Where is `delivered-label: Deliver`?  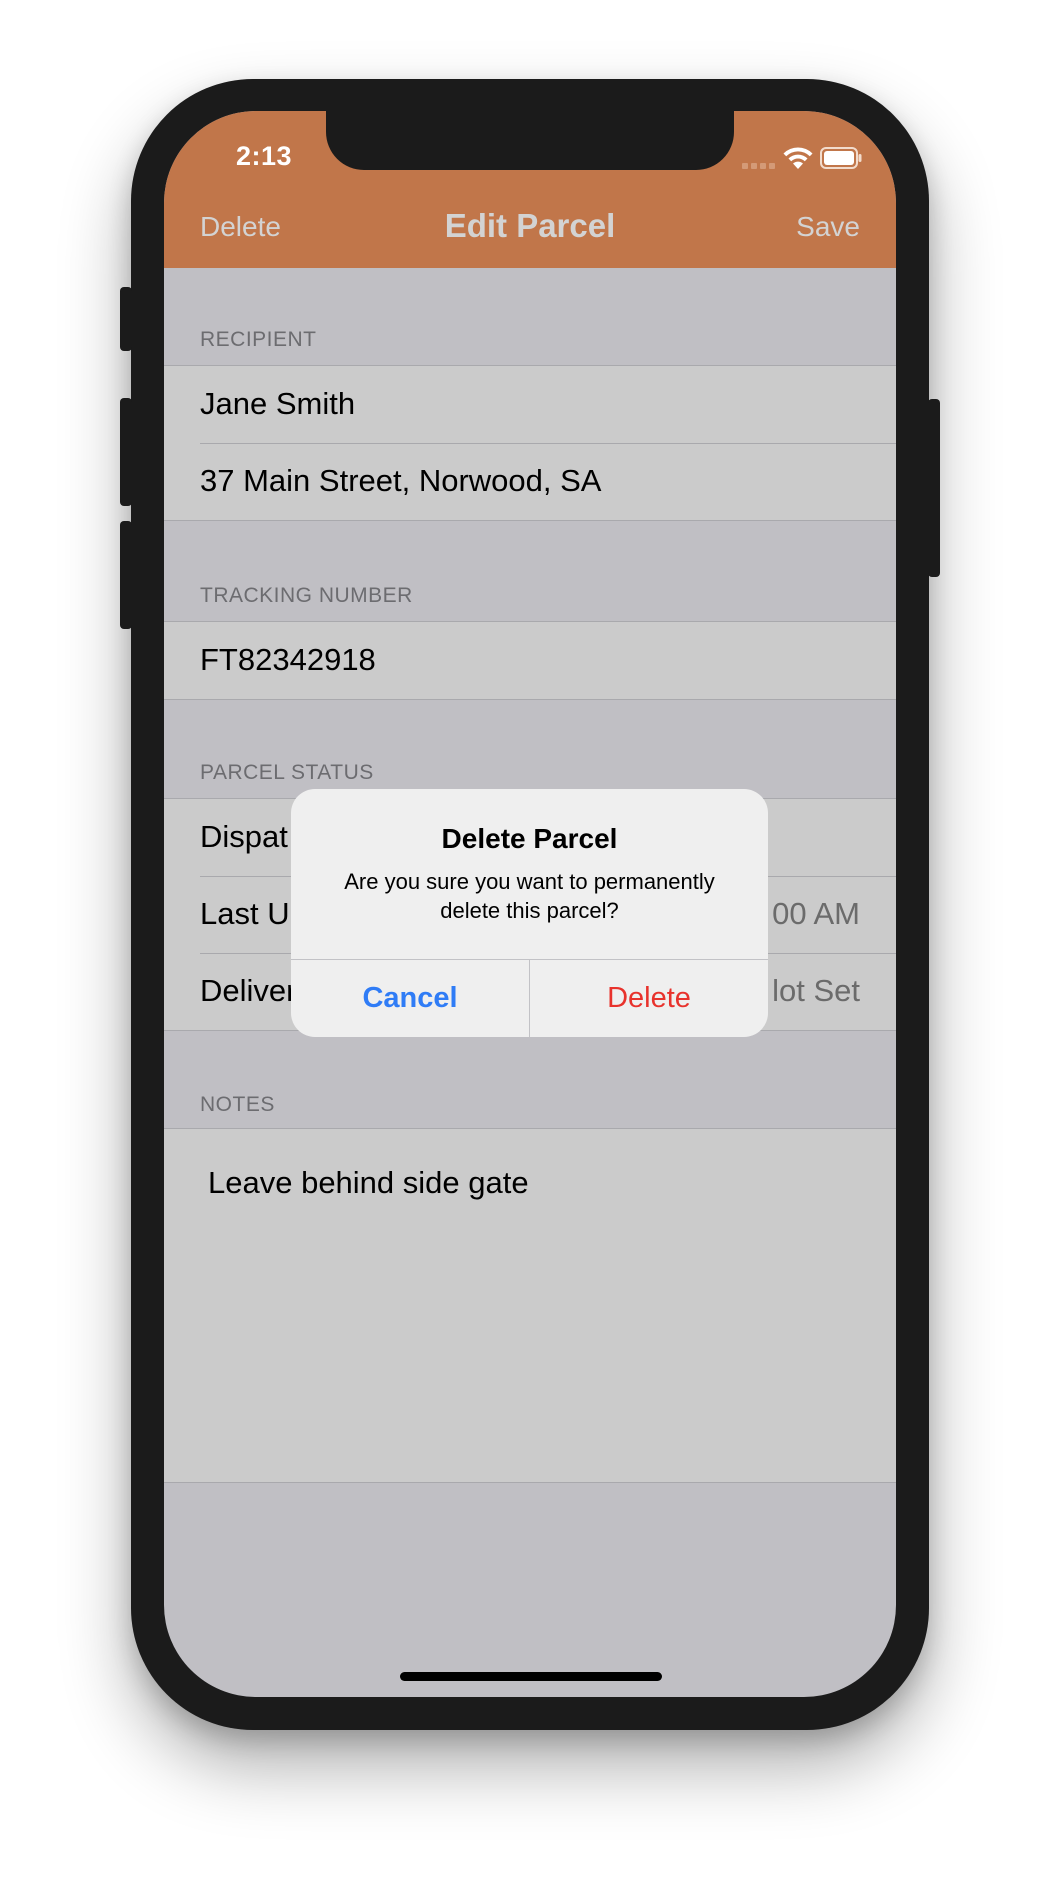
delivered-label: Deliver is located at coordinates (248, 990).